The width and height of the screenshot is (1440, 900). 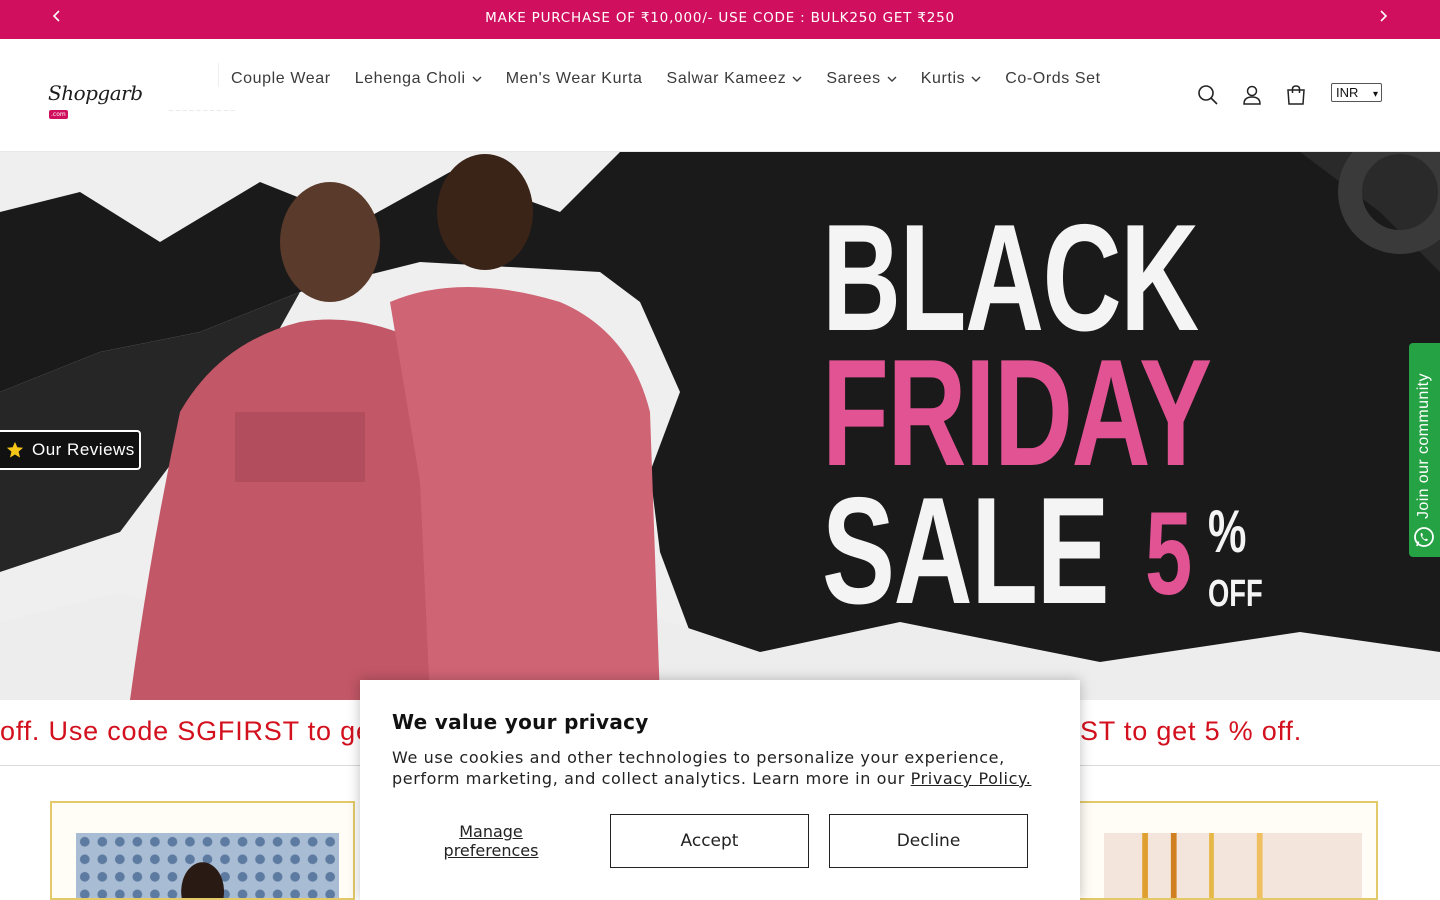 I want to click on privacy-policy-link: Privacy Policy., so click(x=971, y=778).